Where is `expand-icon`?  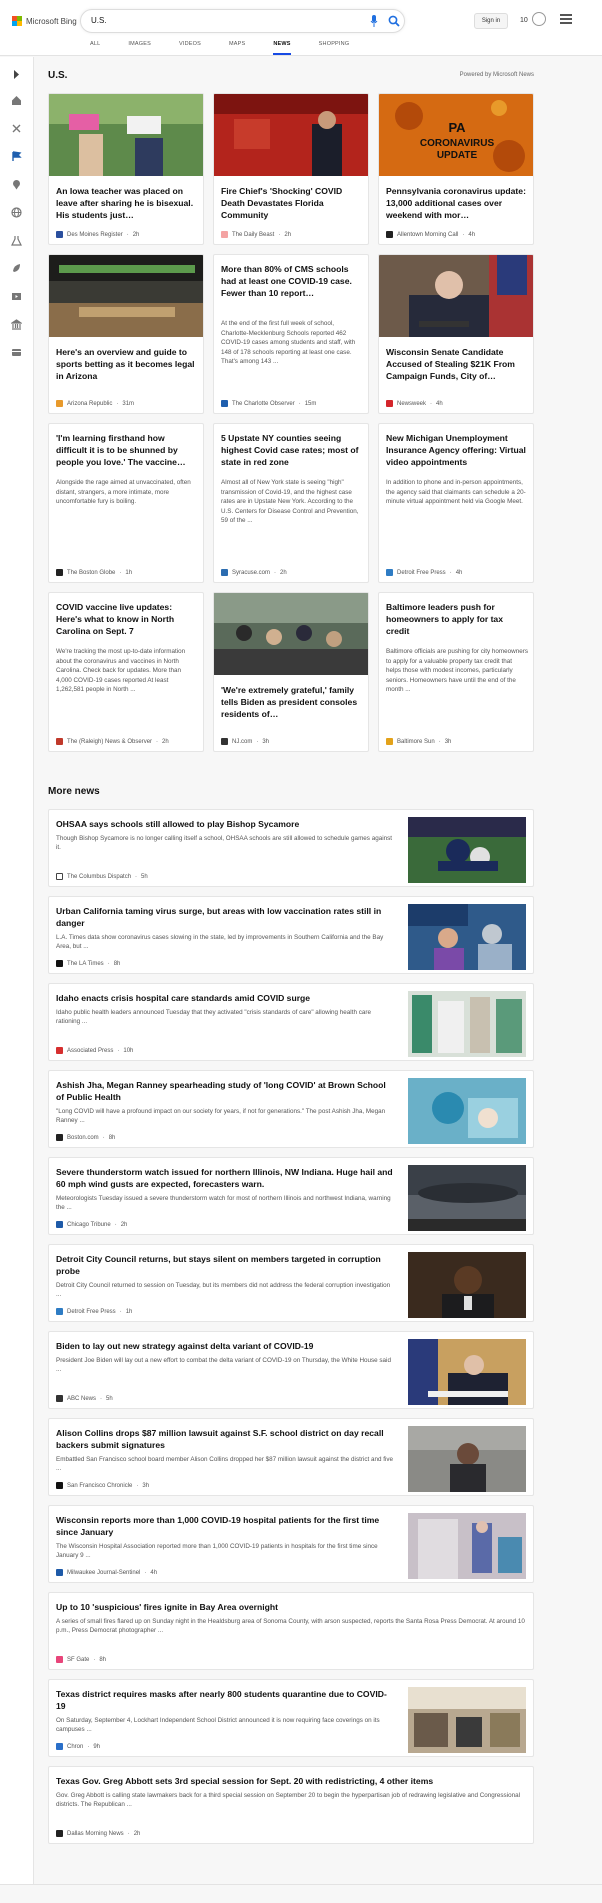 expand-icon is located at coordinates (16, 74).